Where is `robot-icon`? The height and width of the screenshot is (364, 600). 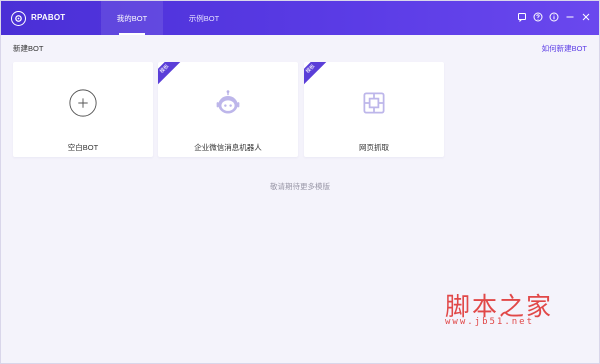 robot-icon is located at coordinates (228, 103).